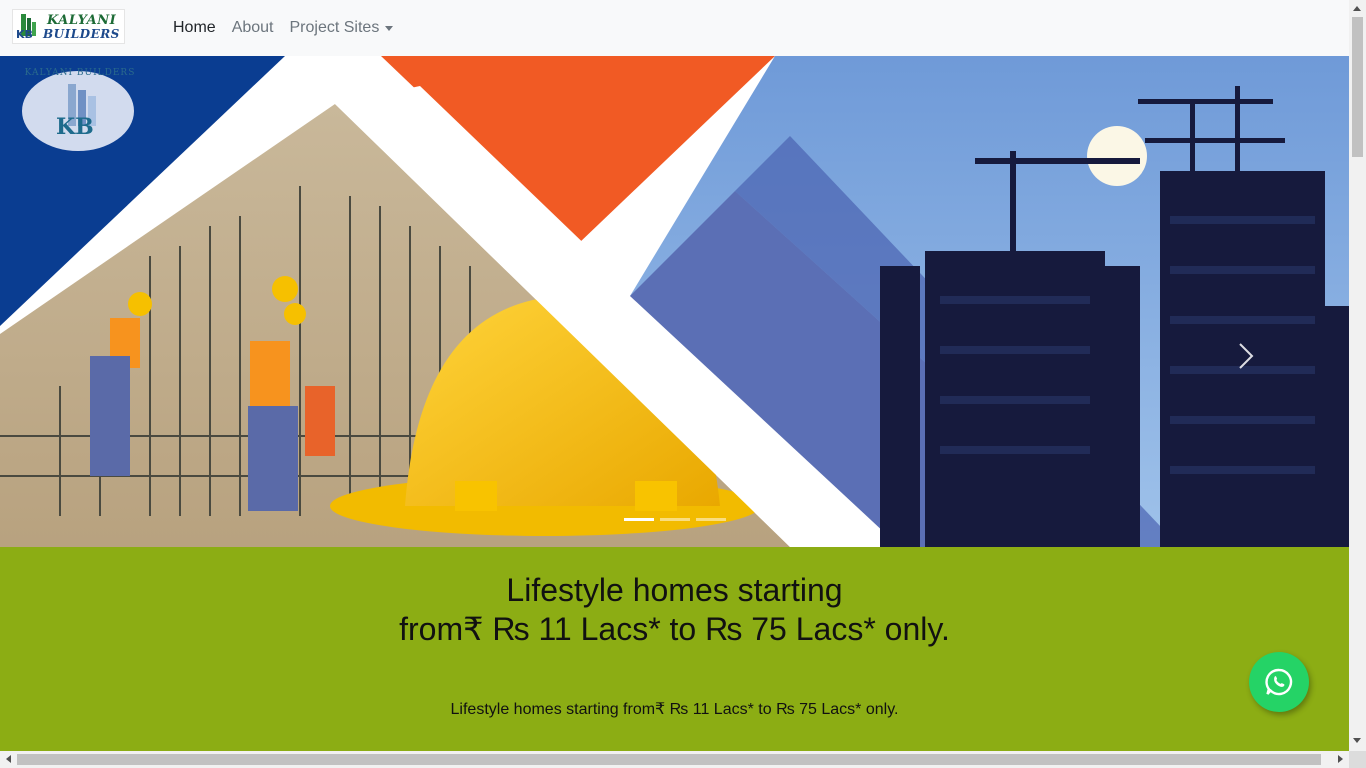 This screenshot has width=1366, height=768. I want to click on scrollbar-corner, so click(1357, 759).